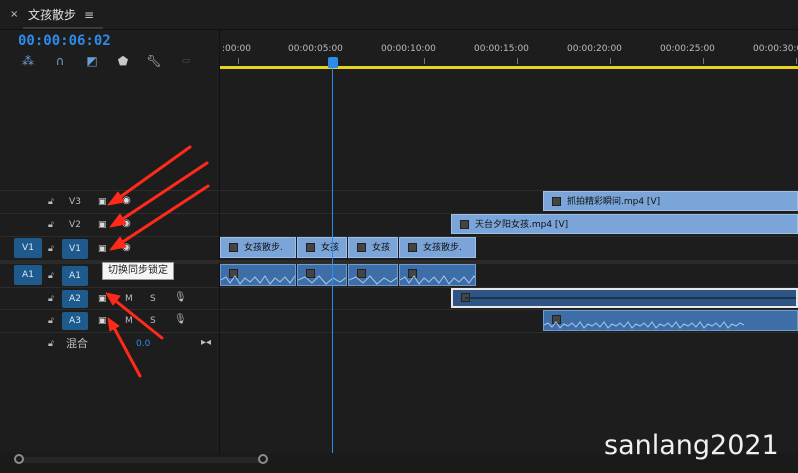 The width and height of the screenshot is (798, 473). I want to click on track-header-a2: 🔓︎ A2 ▣ M S 🎙︎, so click(109, 298).